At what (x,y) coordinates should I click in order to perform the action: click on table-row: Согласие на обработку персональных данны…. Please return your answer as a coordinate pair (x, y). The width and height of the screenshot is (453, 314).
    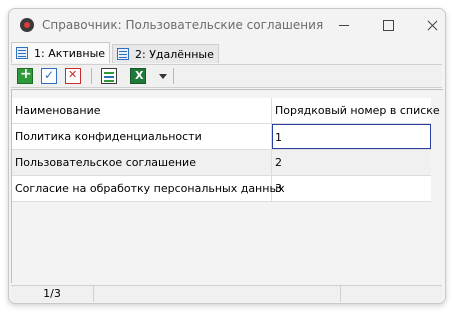
    Looking at the image, I should click on (221, 189).